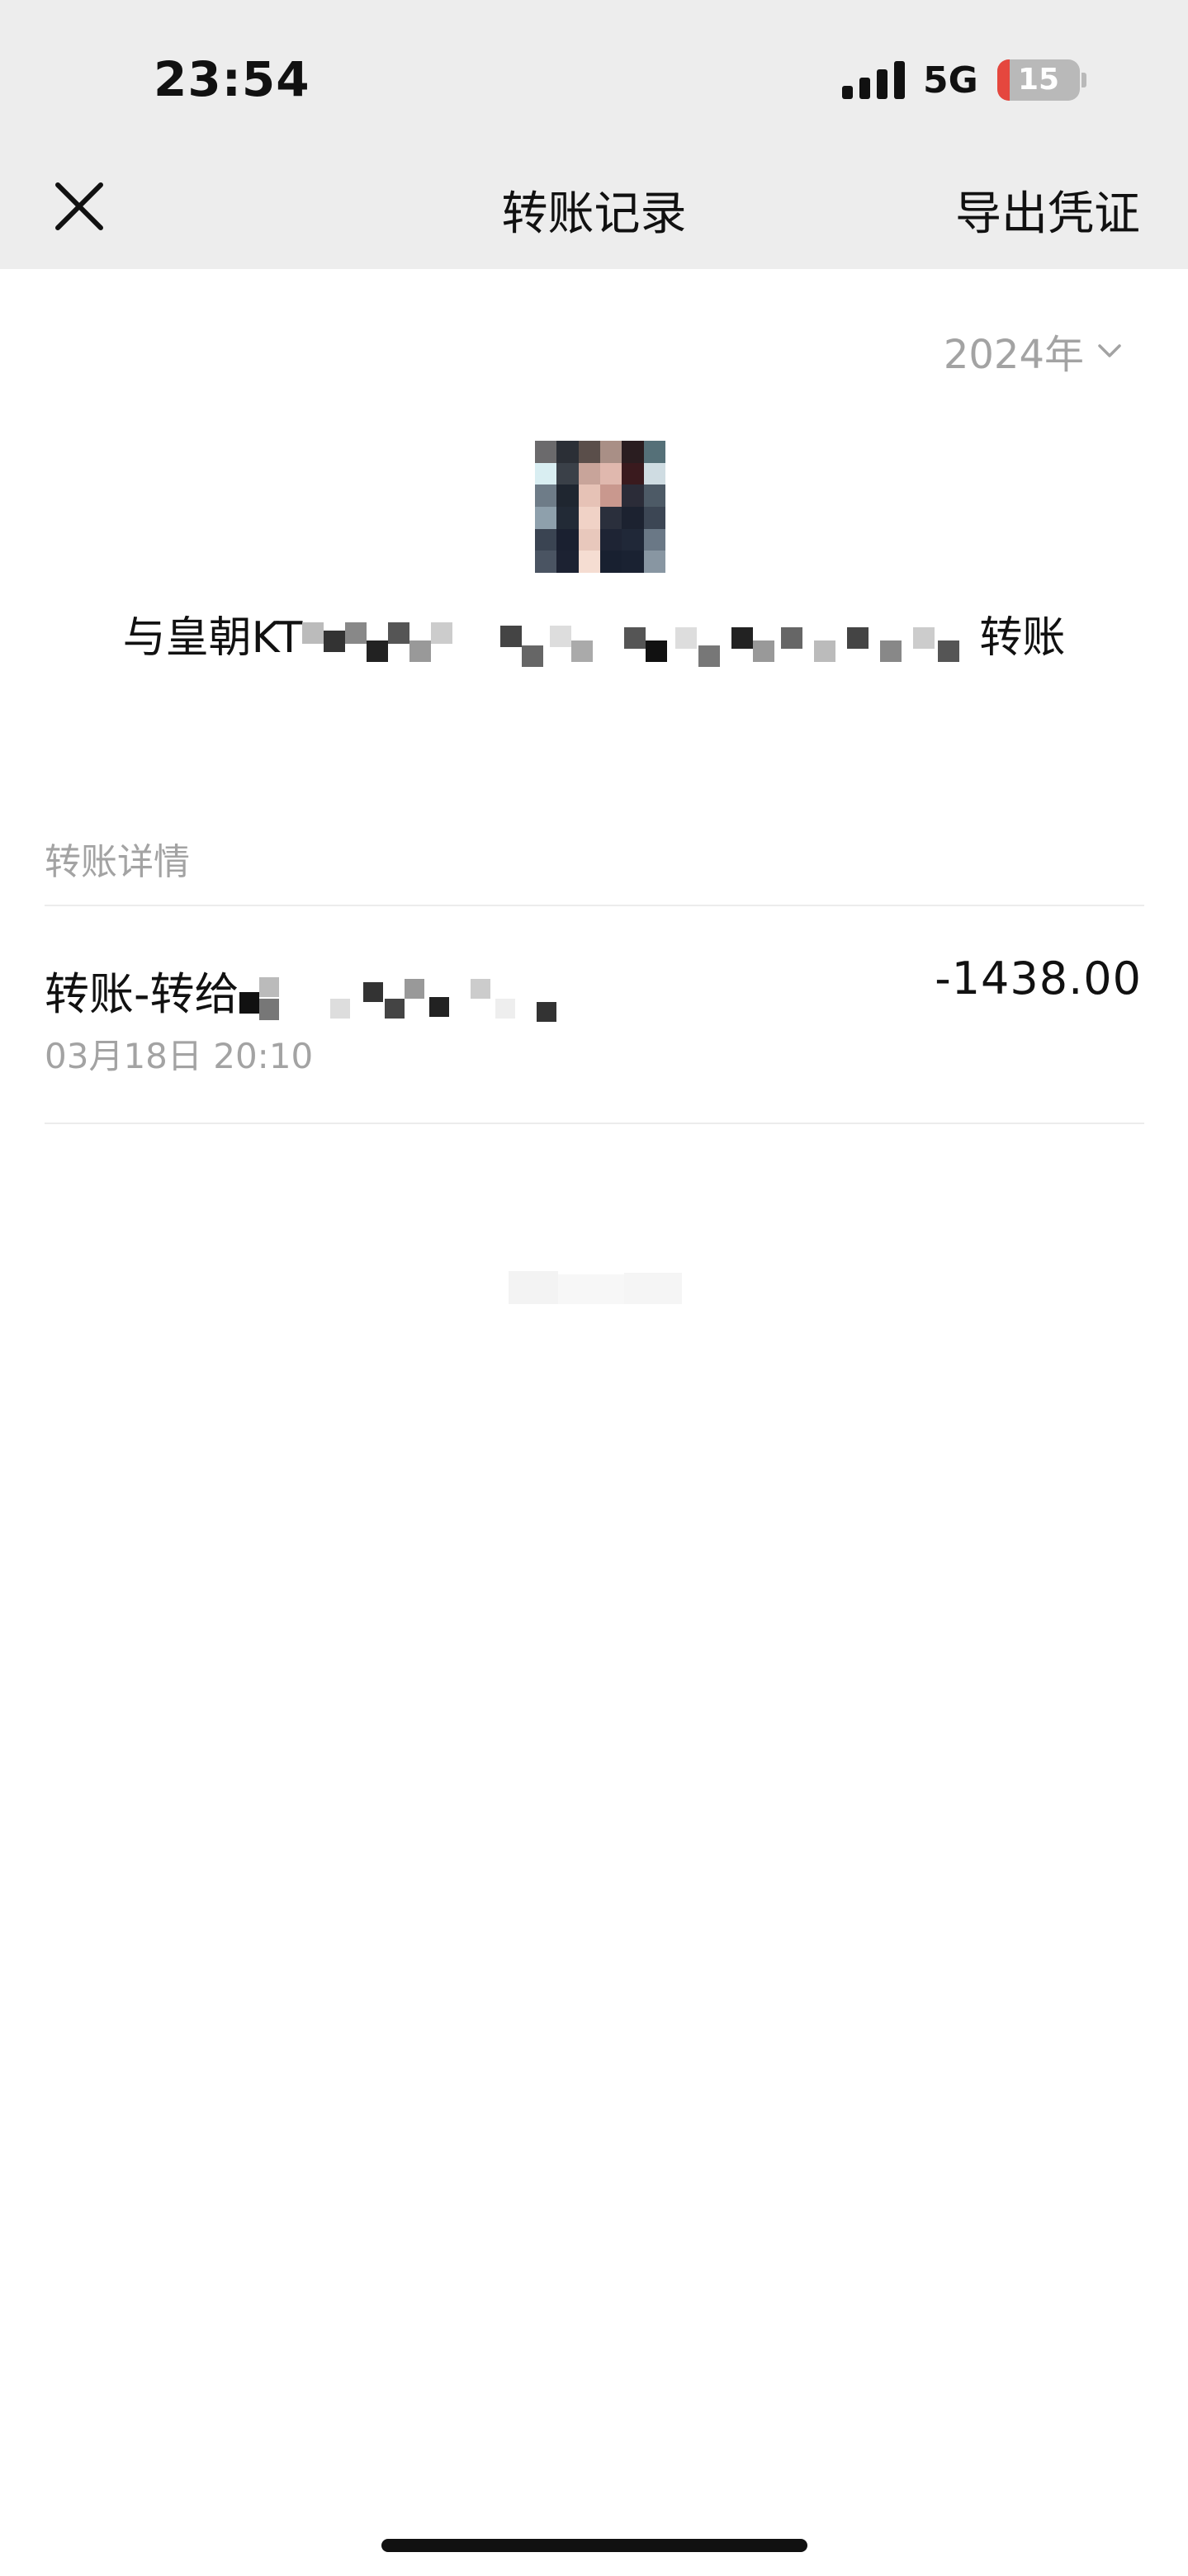 The width and height of the screenshot is (1188, 2576). What do you see at coordinates (874, 80) in the screenshot?
I see `signal-strength-icon` at bounding box center [874, 80].